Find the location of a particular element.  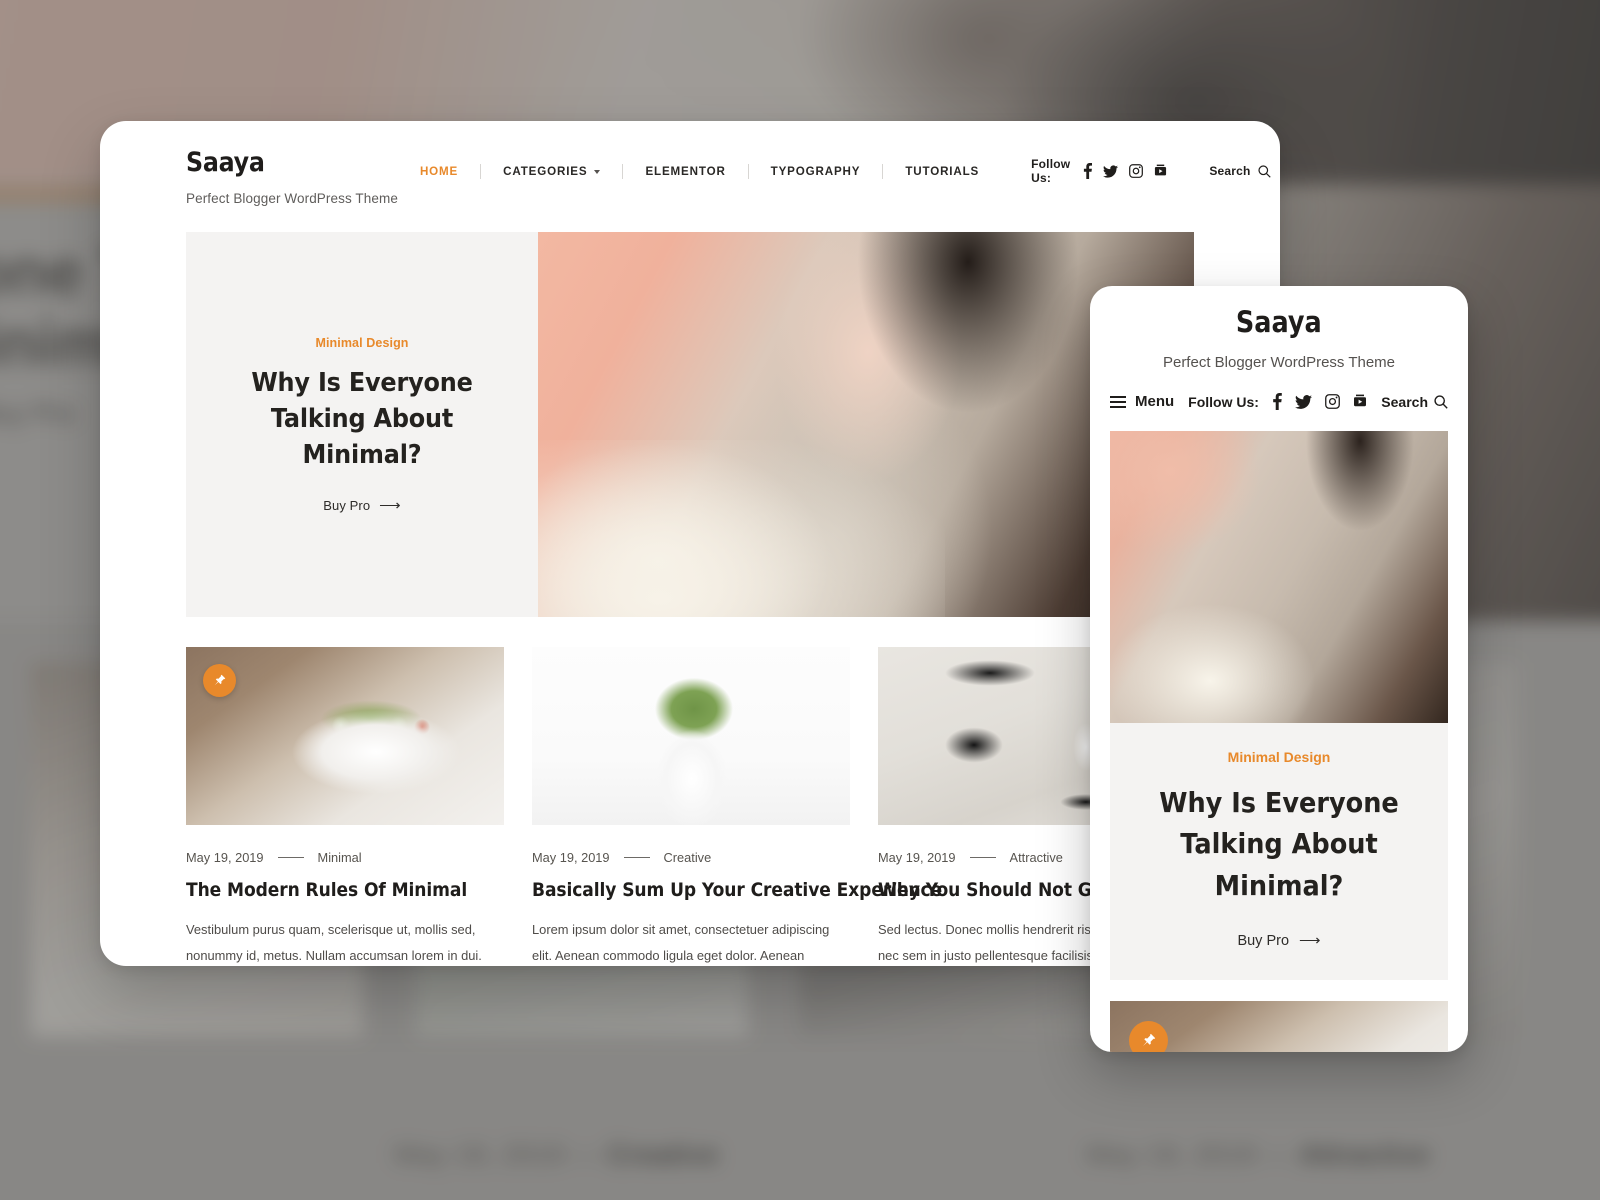

mobile-buy-pro-button: Buy Pro ⟶ is located at coordinates (1278, 941).